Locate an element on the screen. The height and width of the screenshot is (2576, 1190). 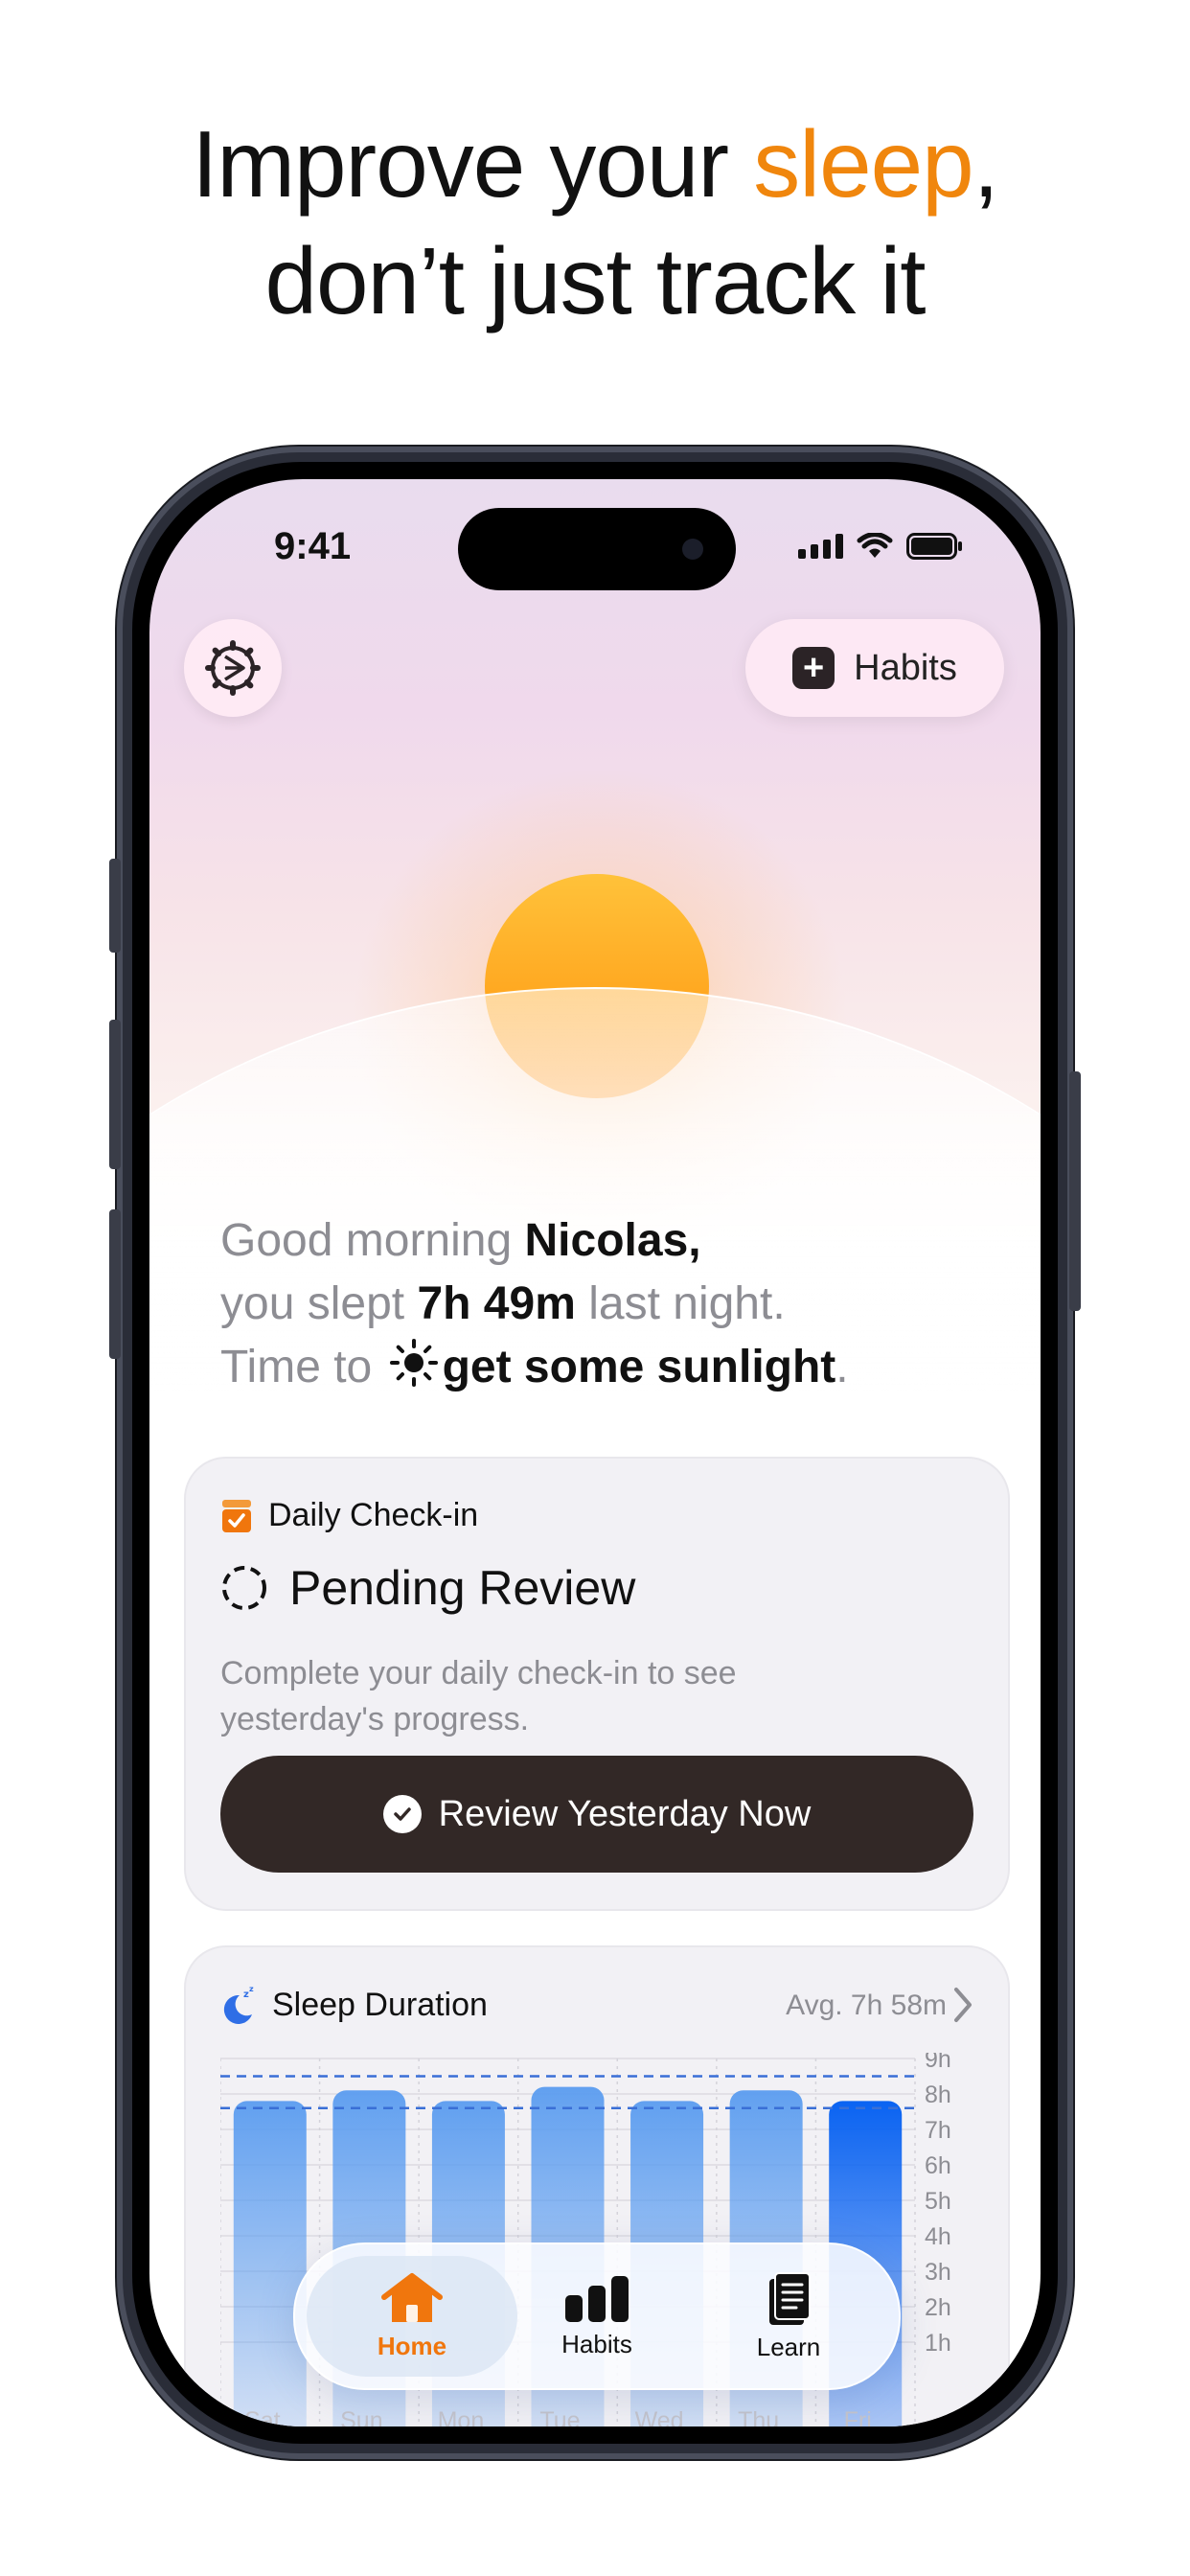
suggested-action: get some sunlight is located at coordinates (639, 1367).